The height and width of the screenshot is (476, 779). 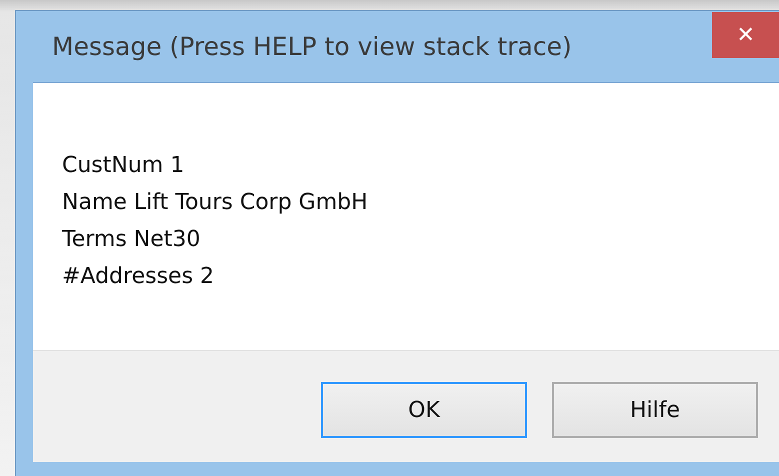 I want to click on help-button: Hilfe, so click(x=655, y=410).